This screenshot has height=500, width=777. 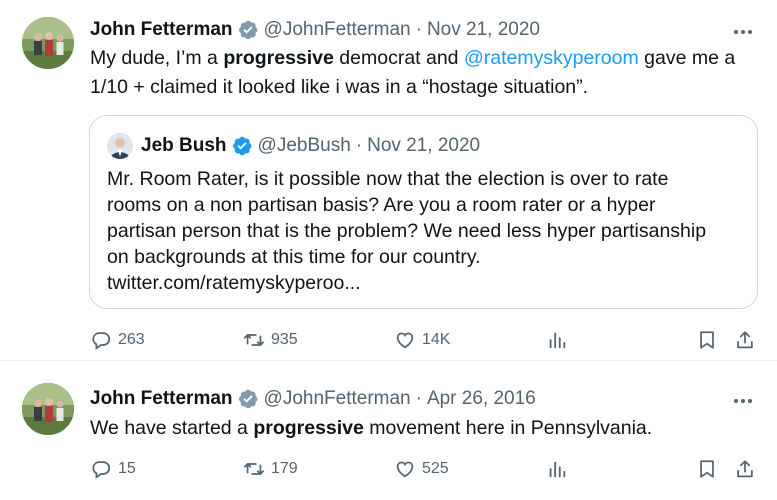 I want to click on retweet-count: 935, so click(x=284, y=339).